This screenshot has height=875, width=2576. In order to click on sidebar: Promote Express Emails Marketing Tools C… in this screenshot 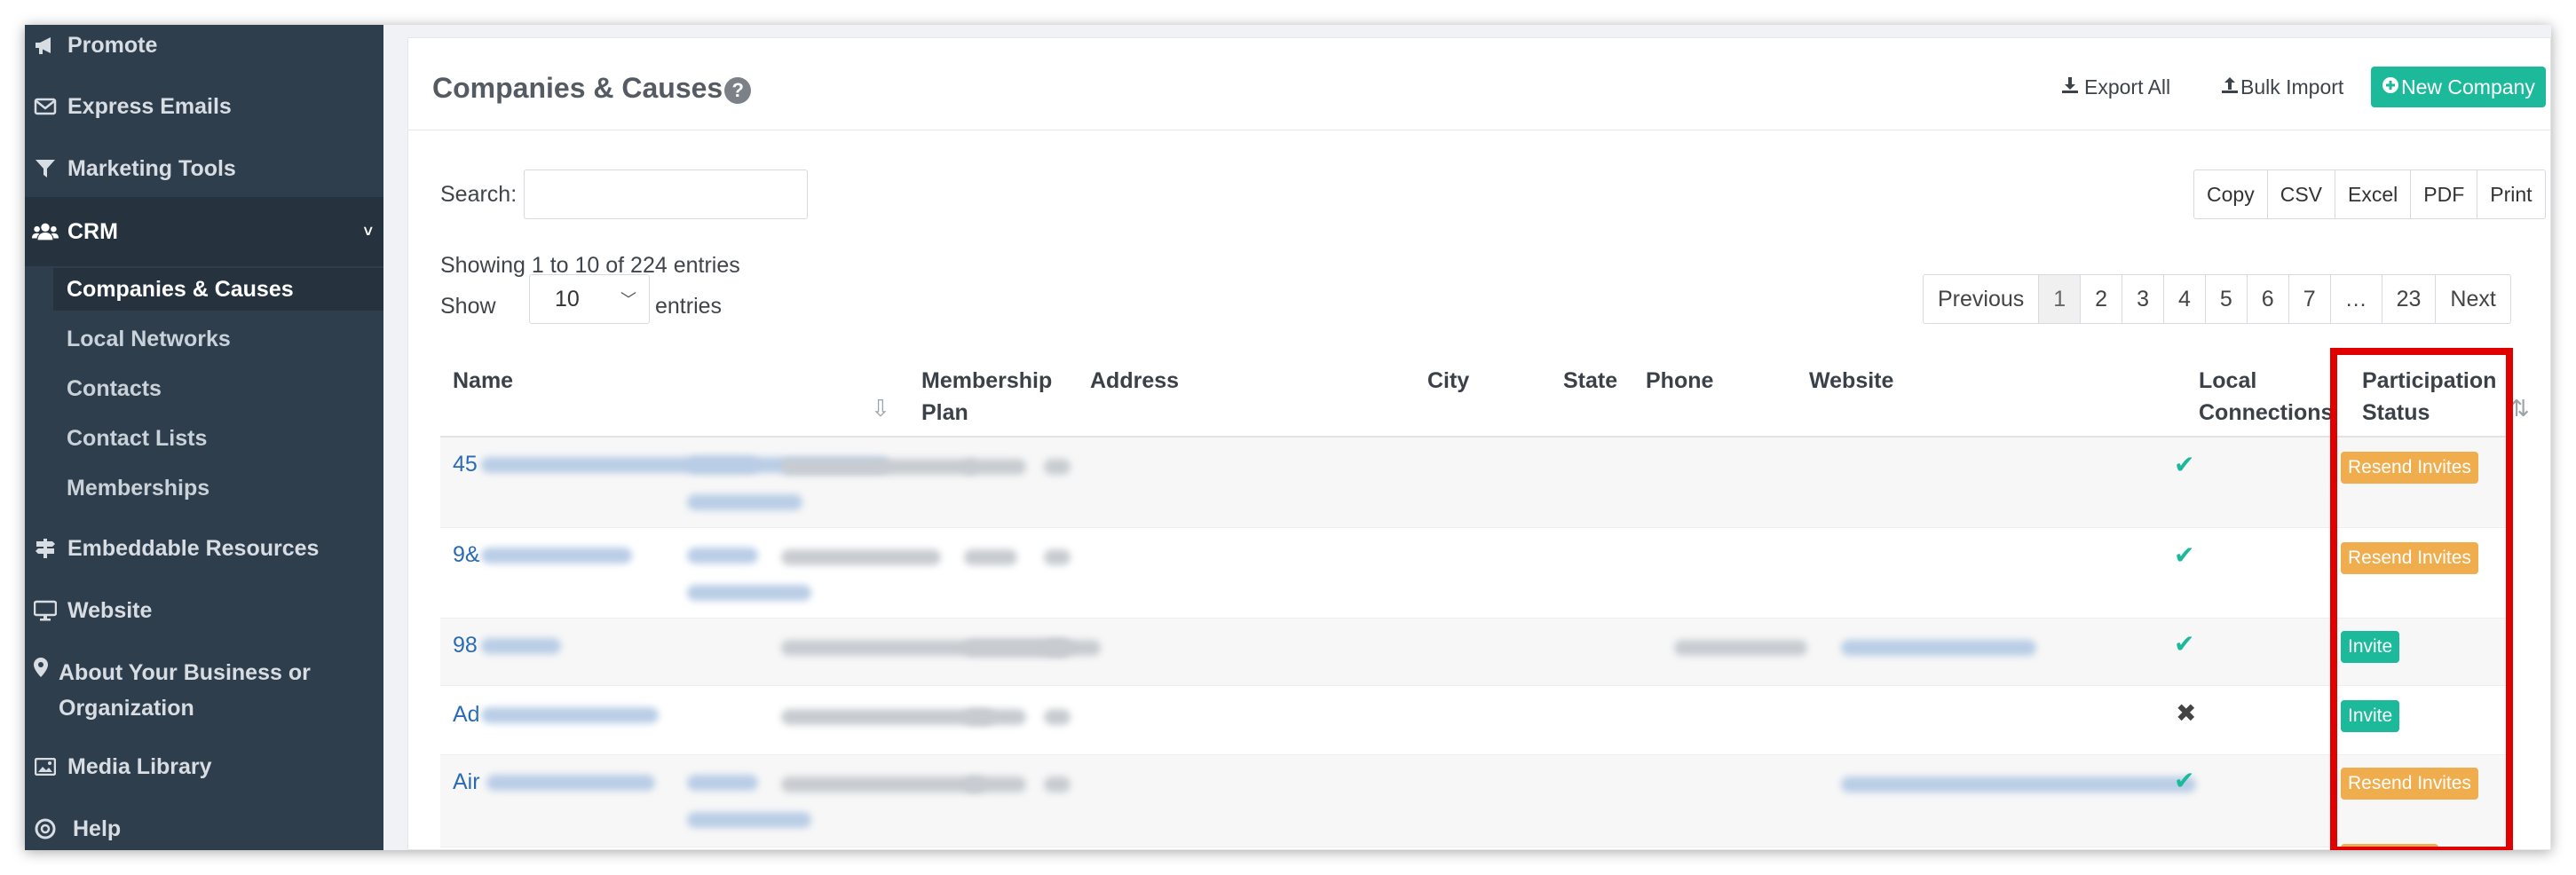, I will do `click(204, 437)`.